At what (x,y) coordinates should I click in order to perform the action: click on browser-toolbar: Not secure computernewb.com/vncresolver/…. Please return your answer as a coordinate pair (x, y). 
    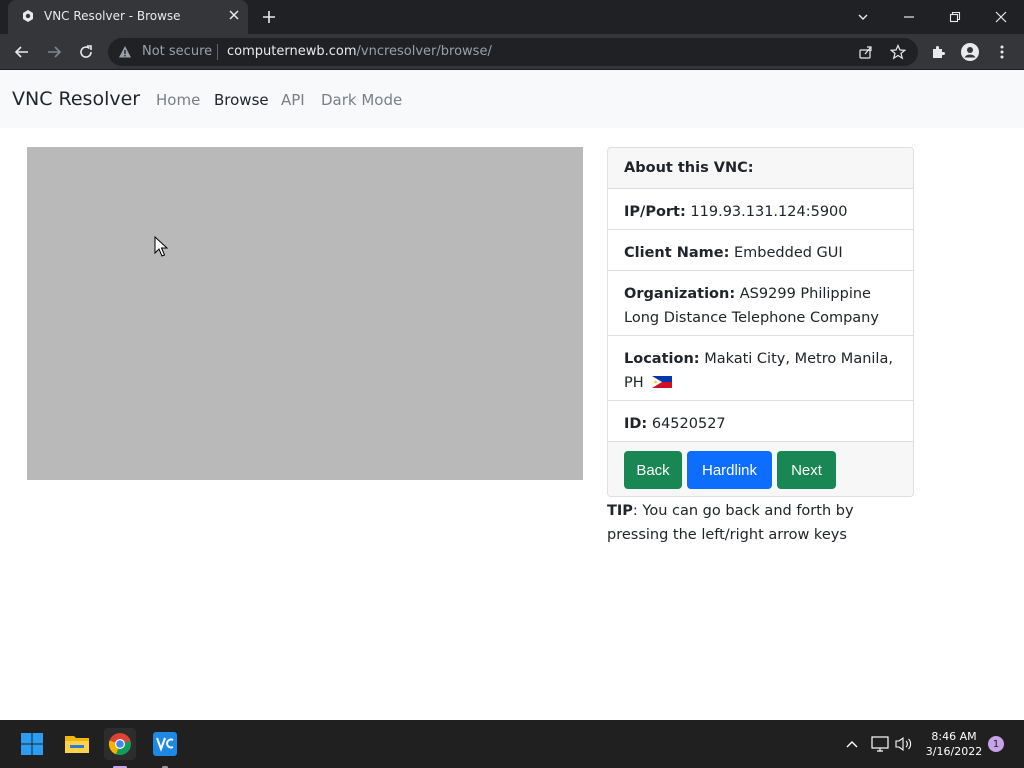
    Looking at the image, I should click on (512, 52).